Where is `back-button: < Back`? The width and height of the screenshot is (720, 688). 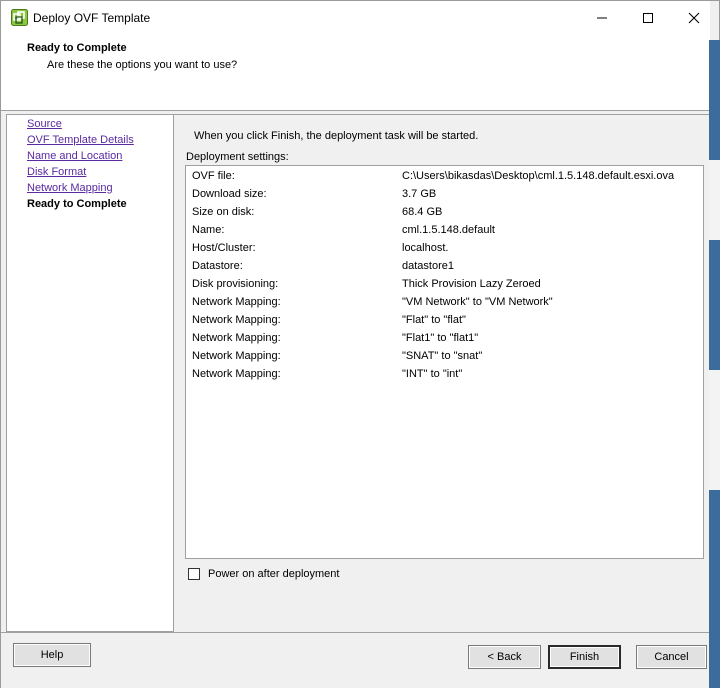
back-button: < Back is located at coordinates (504, 657).